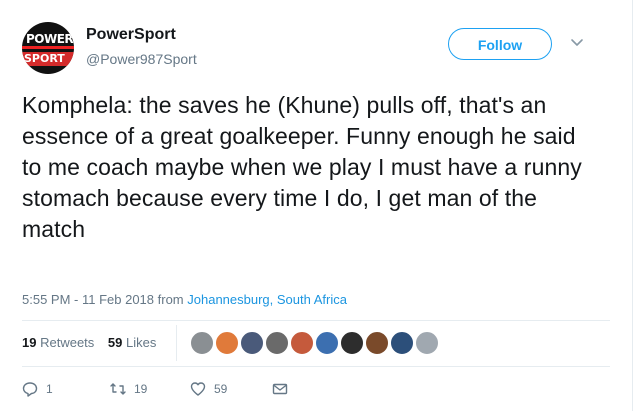  Describe the element at coordinates (280, 389) in the screenshot. I see `envelope-icon` at that location.